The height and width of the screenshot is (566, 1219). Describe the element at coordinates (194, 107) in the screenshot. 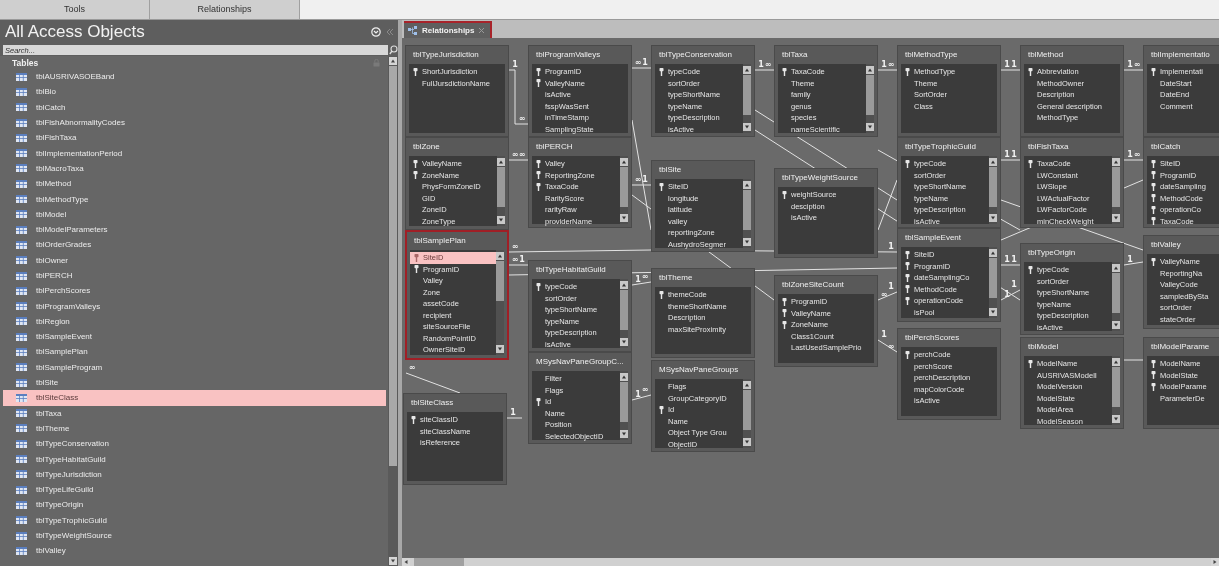

I see `table-list-item: tblCatch` at that location.